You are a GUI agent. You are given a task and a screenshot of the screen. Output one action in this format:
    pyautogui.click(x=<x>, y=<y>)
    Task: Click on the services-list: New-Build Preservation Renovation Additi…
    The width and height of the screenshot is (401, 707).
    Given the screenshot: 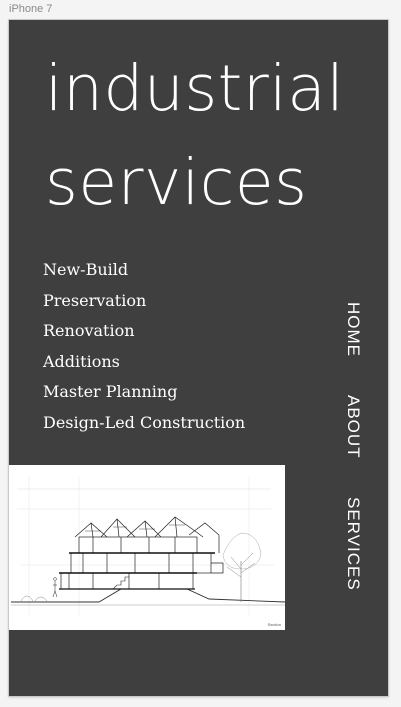 What is the action you would take?
    pyautogui.click(x=144, y=346)
    